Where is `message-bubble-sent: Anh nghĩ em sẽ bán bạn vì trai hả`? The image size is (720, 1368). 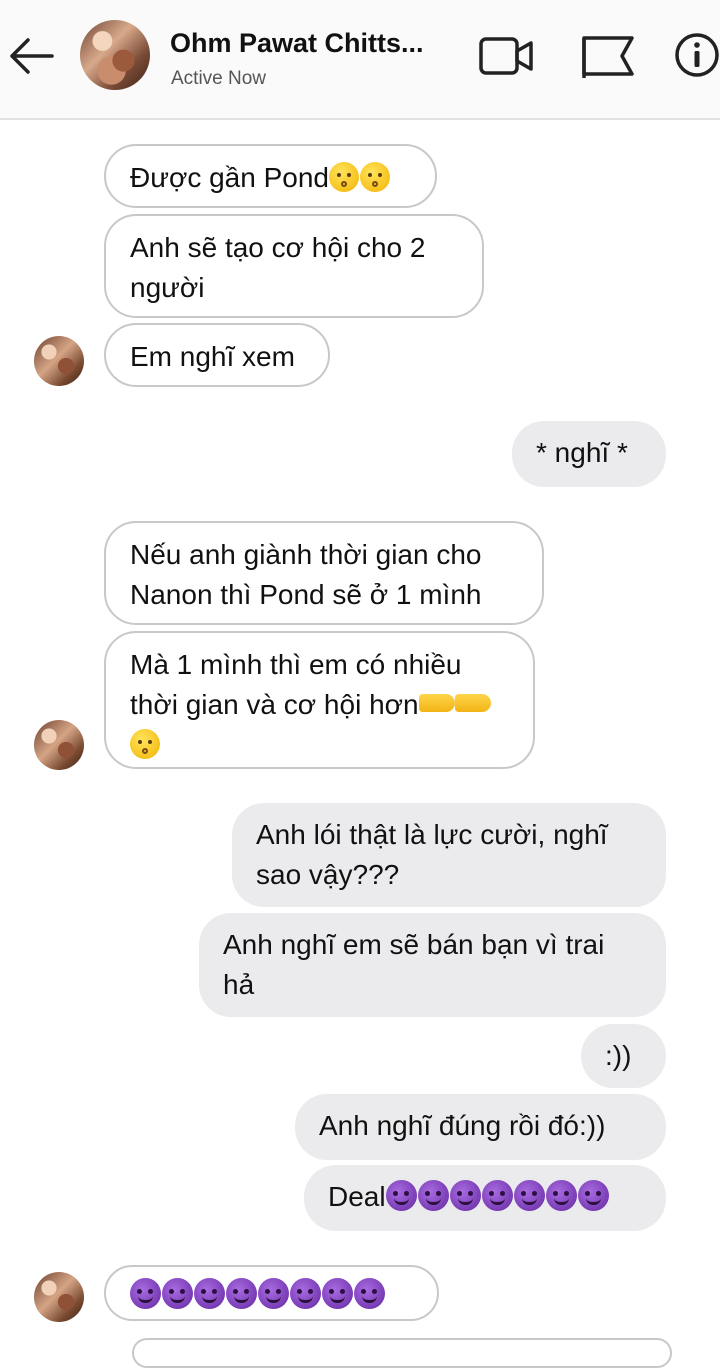
message-bubble-sent: Anh nghĩ em sẽ bán bạn vì trai hả is located at coordinates (432, 965).